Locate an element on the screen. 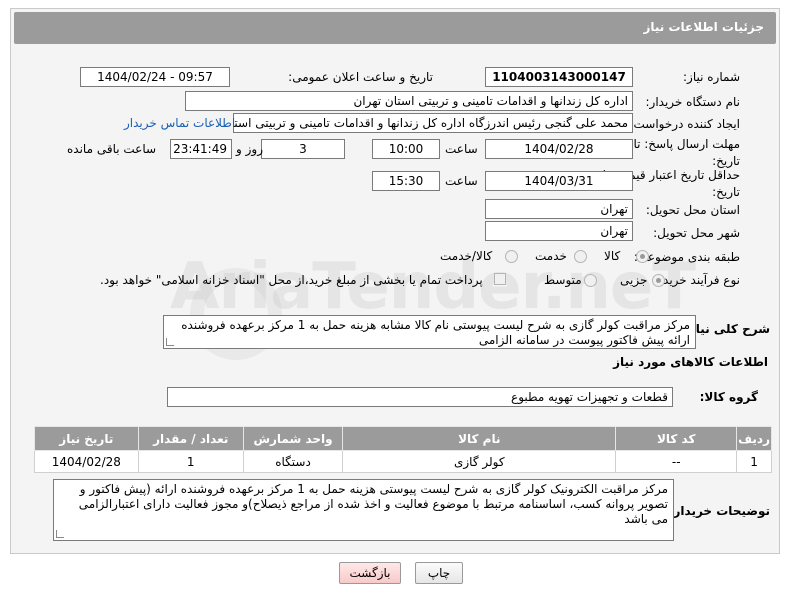  remaining-time-label: ساعت باقی مانده is located at coordinates (112, 149).